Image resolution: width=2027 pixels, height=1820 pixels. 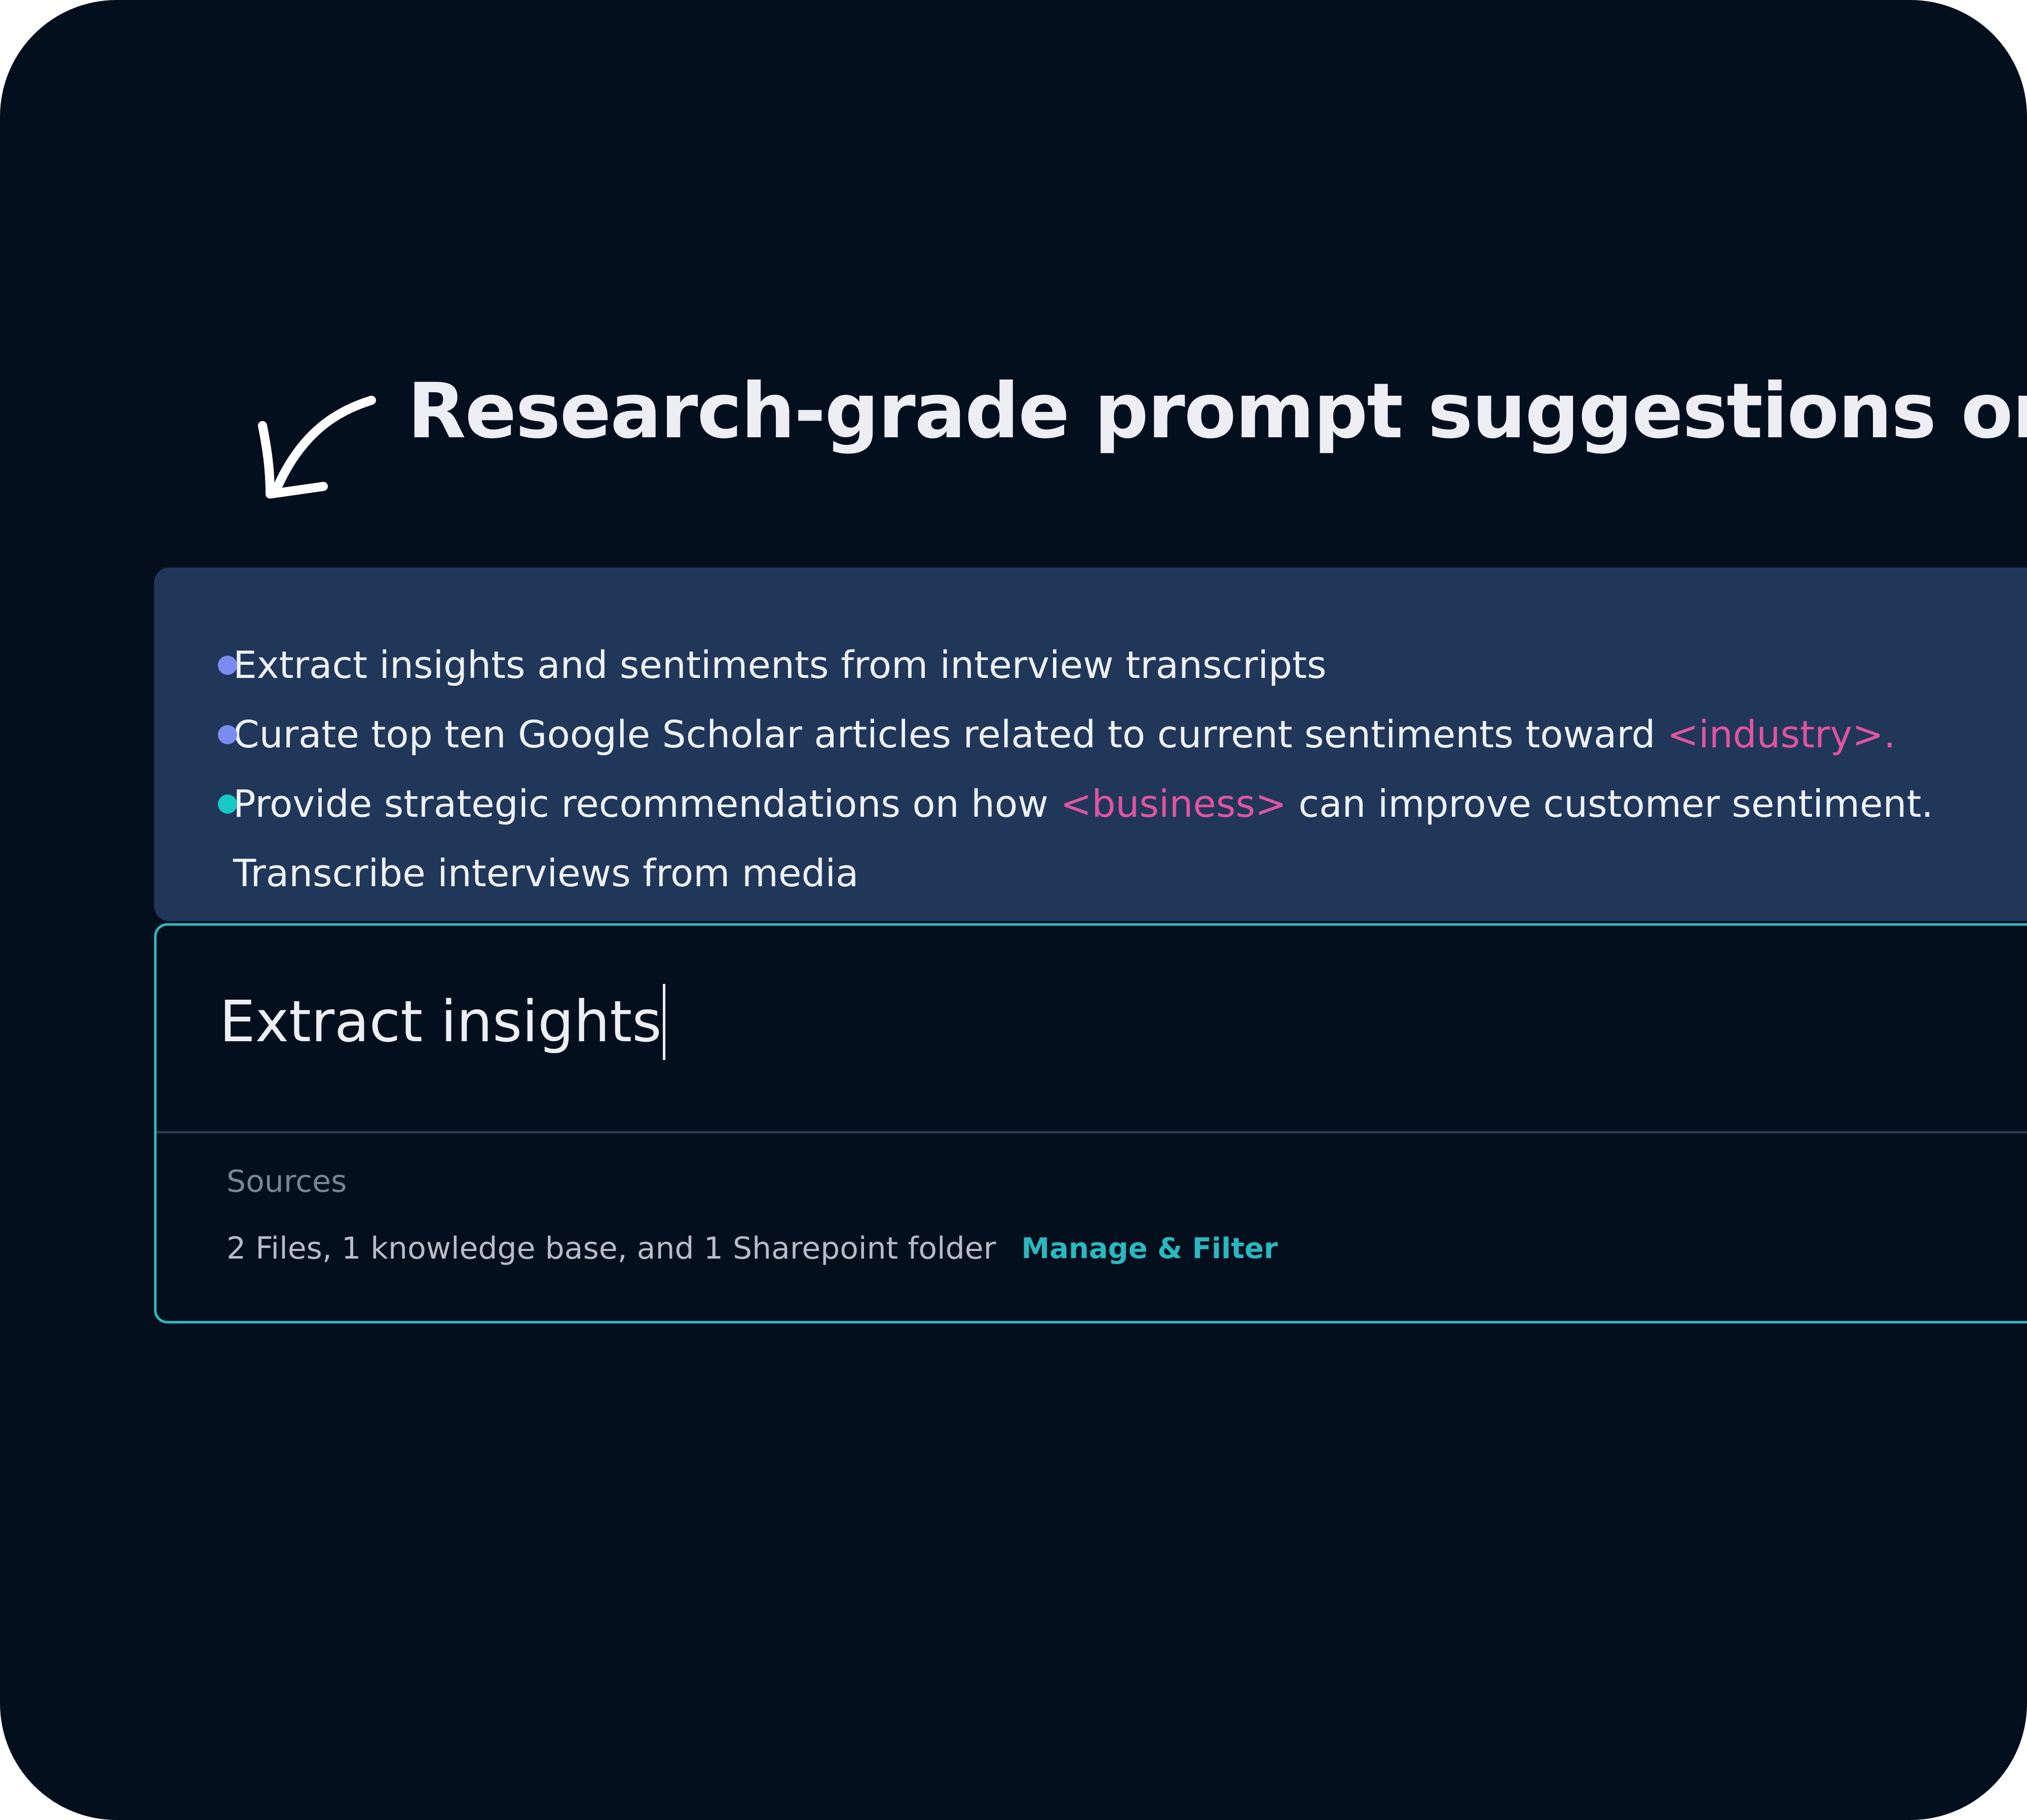 What do you see at coordinates (317, 448) in the screenshot?
I see `curved-arrow-icon` at bounding box center [317, 448].